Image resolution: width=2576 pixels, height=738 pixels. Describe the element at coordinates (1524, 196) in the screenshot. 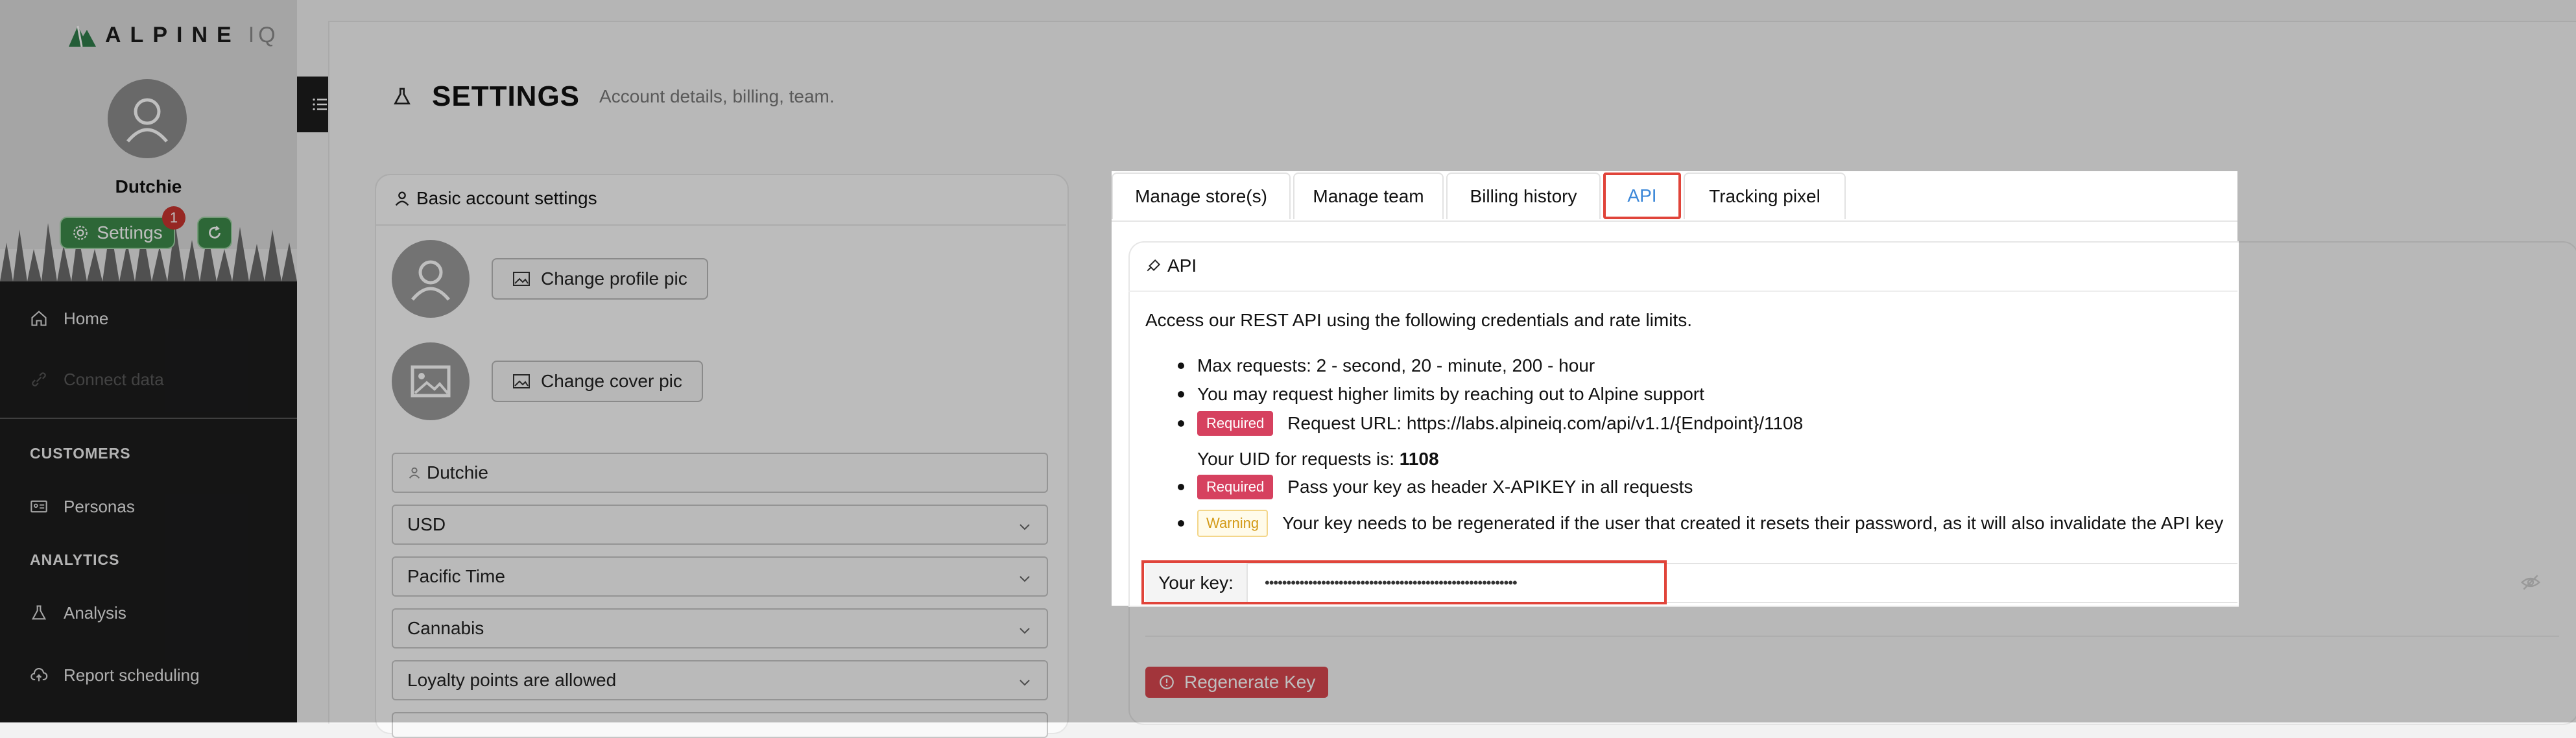

I see `tab-billing-history: Billing history` at that location.